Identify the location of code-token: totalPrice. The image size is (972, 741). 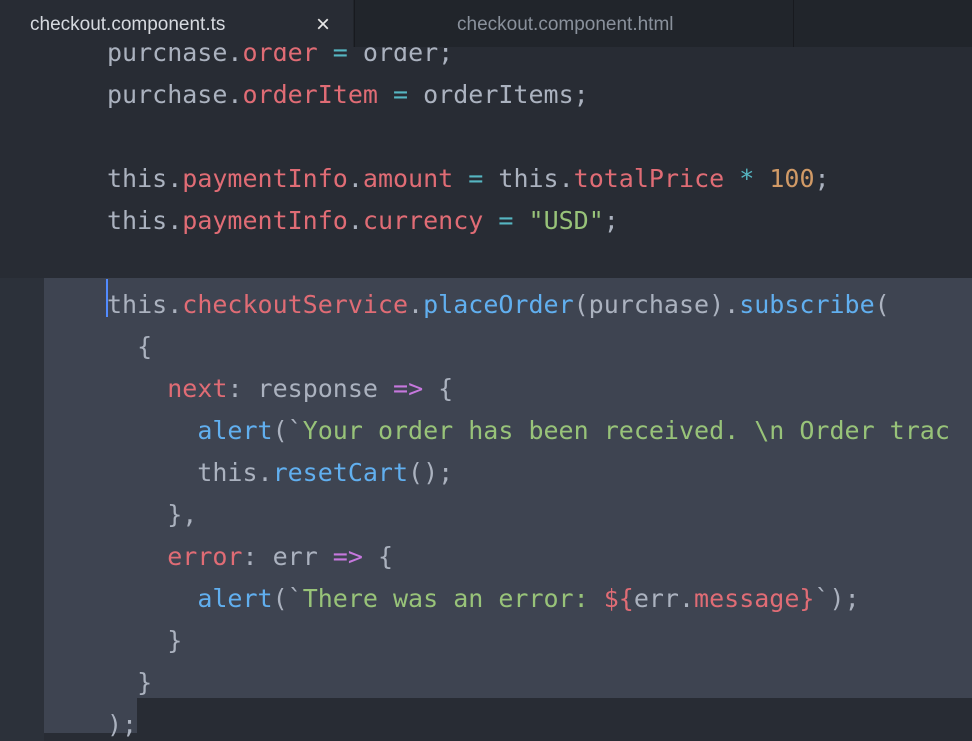
(649, 178).